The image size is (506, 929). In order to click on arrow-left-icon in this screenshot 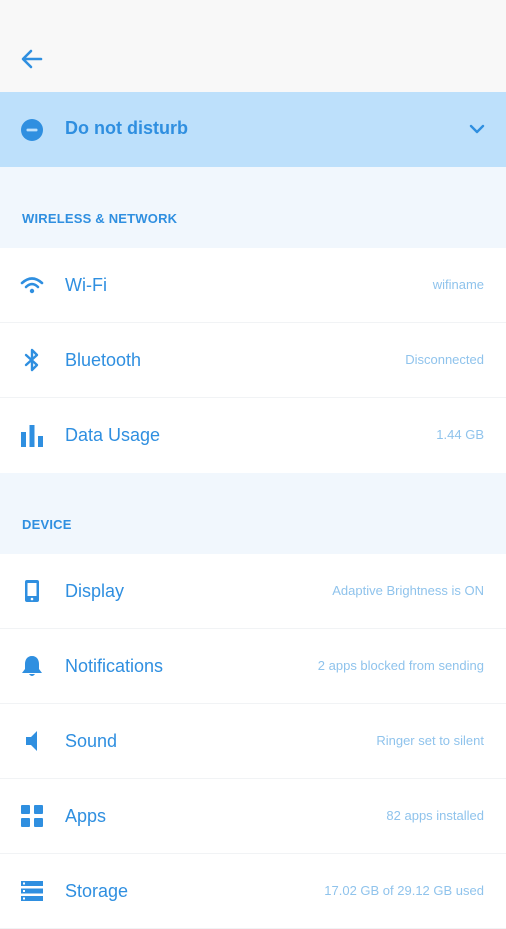, I will do `click(32, 59)`.